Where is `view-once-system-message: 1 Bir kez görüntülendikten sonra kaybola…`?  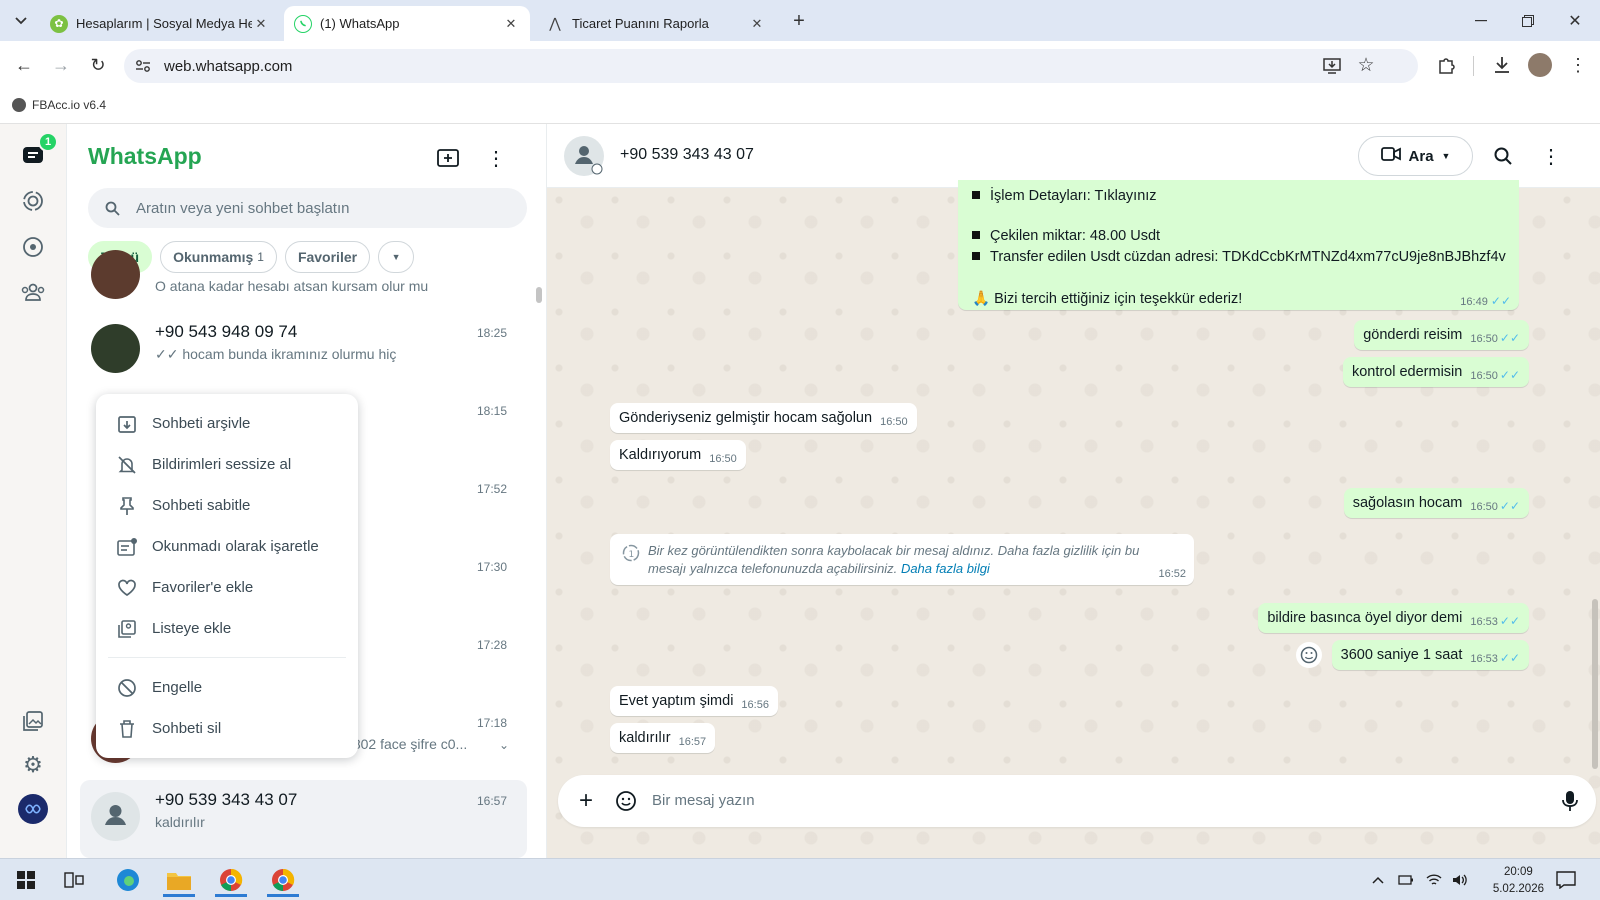 view-once-system-message: 1 Bir kez görüntülendikten sonra kaybola… is located at coordinates (902, 559).